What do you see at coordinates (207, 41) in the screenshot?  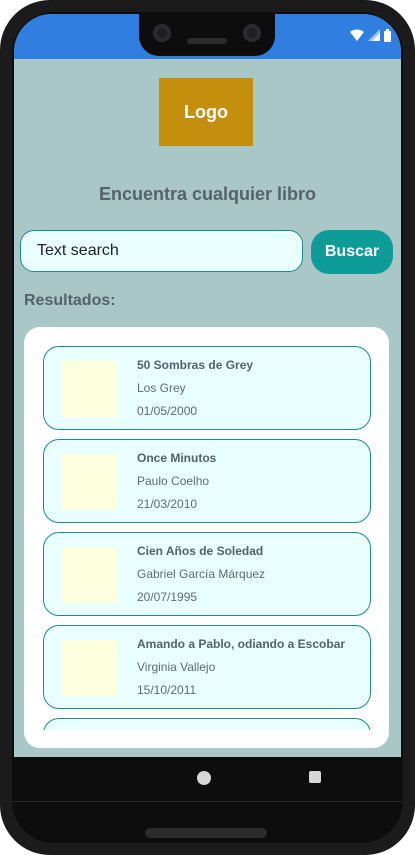 I see `earpiece-speaker` at bounding box center [207, 41].